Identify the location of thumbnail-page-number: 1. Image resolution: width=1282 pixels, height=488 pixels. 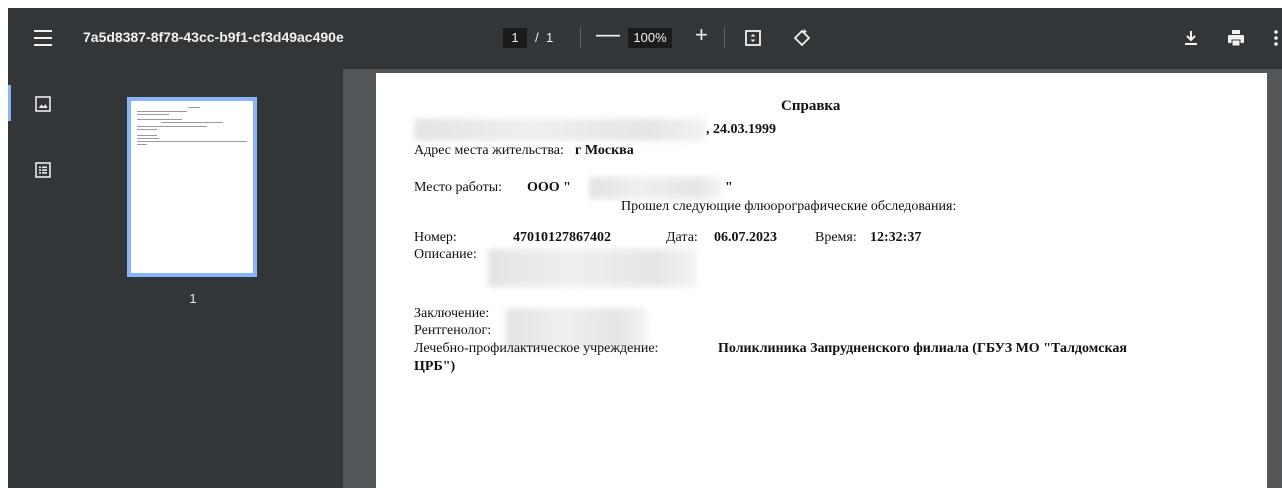
(193, 298).